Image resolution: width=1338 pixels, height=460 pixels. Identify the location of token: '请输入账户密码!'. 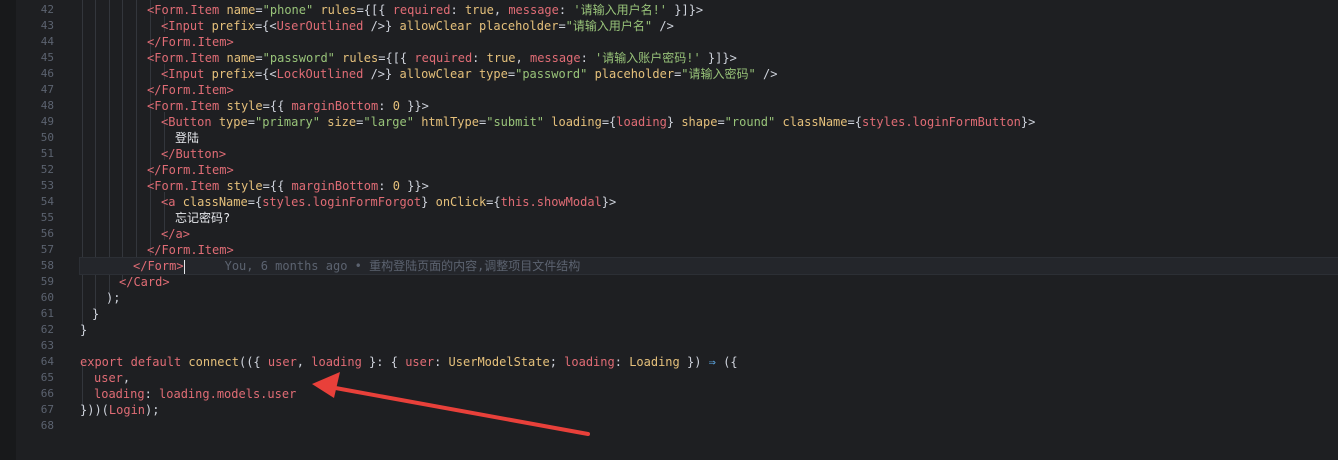
(648, 58).